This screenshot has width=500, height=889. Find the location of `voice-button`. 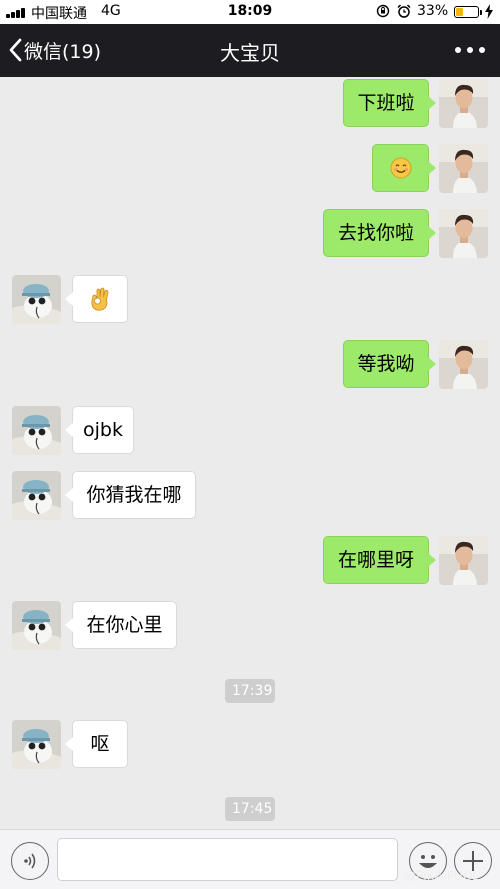

voice-button is located at coordinates (30, 861).